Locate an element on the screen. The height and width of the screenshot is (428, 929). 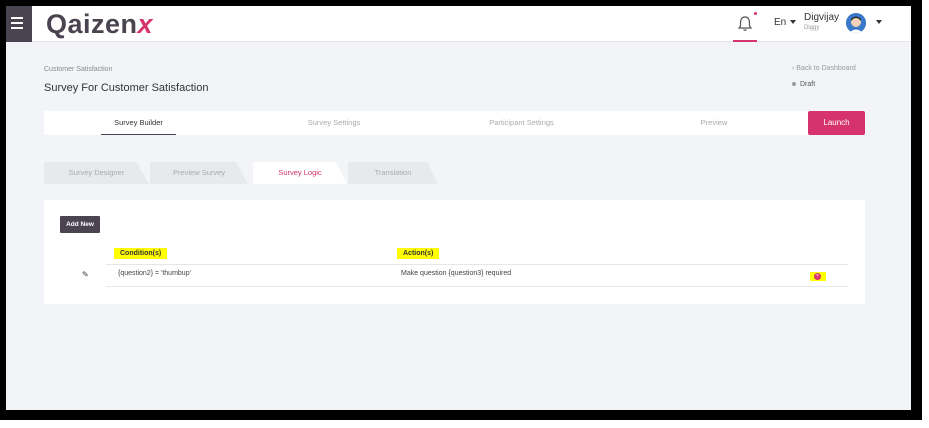
back-to-dashboard-link: ‹ Back to Dashboard is located at coordinates (824, 68).